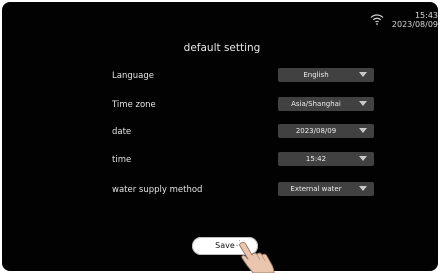 The image size is (440, 273). Describe the element at coordinates (377, 19) in the screenshot. I see `wifi-icon` at that location.